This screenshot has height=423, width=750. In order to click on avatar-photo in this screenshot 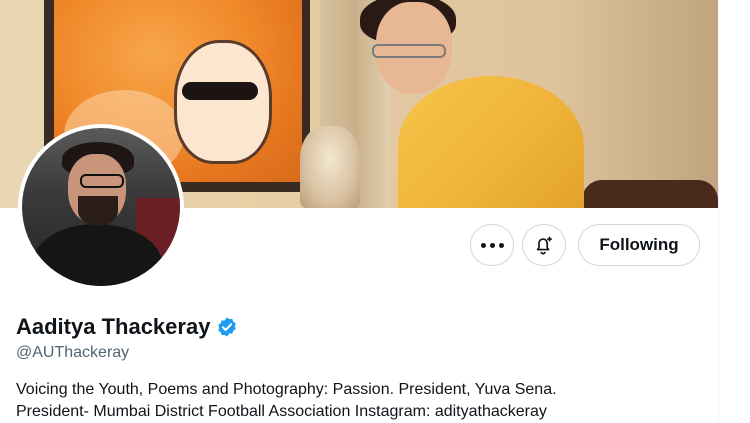, I will do `click(101, 207)`.